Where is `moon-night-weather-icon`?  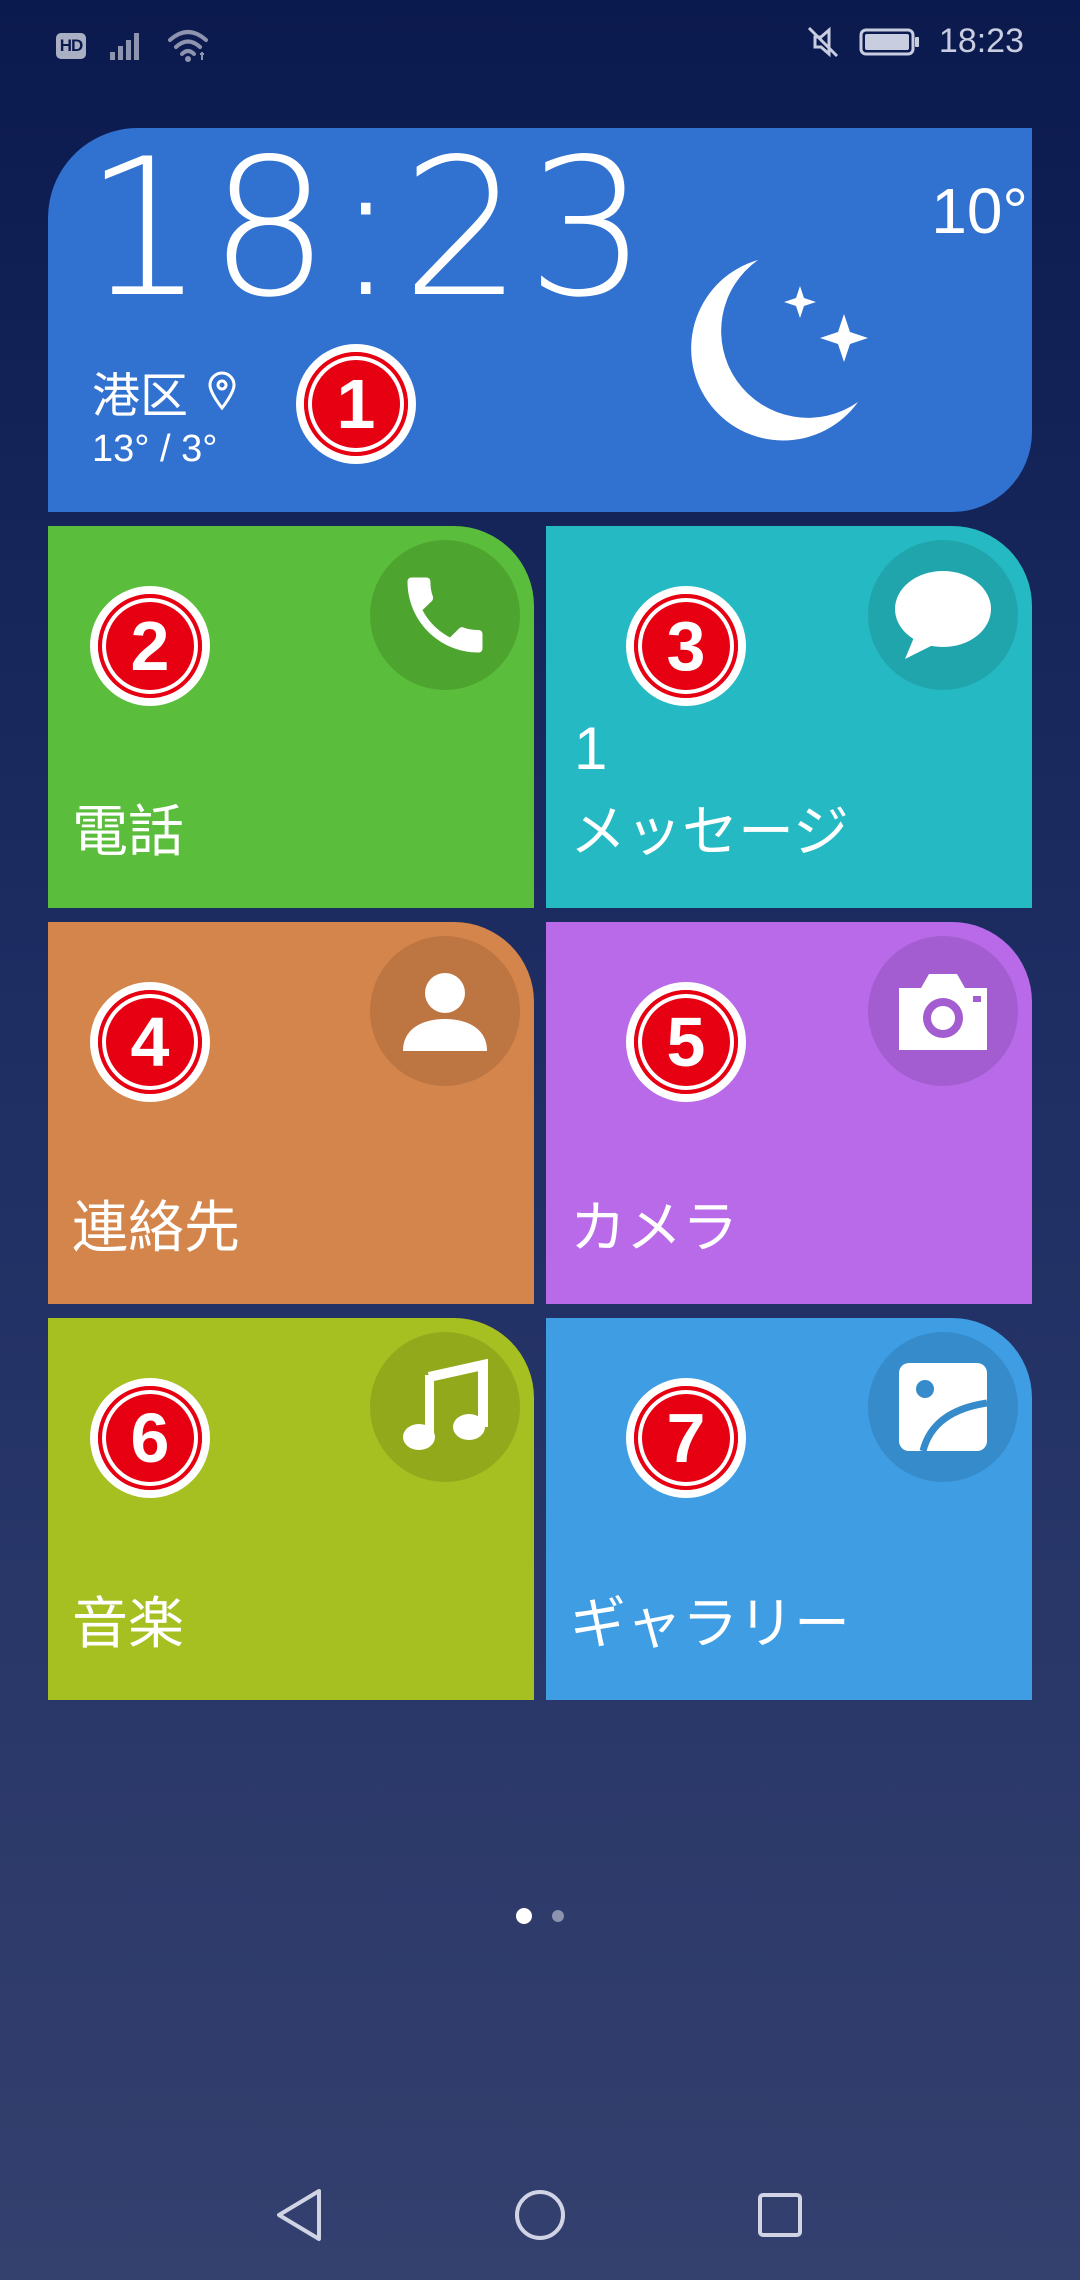 moon-night-weather-icon is located at coordinates (779, 350).